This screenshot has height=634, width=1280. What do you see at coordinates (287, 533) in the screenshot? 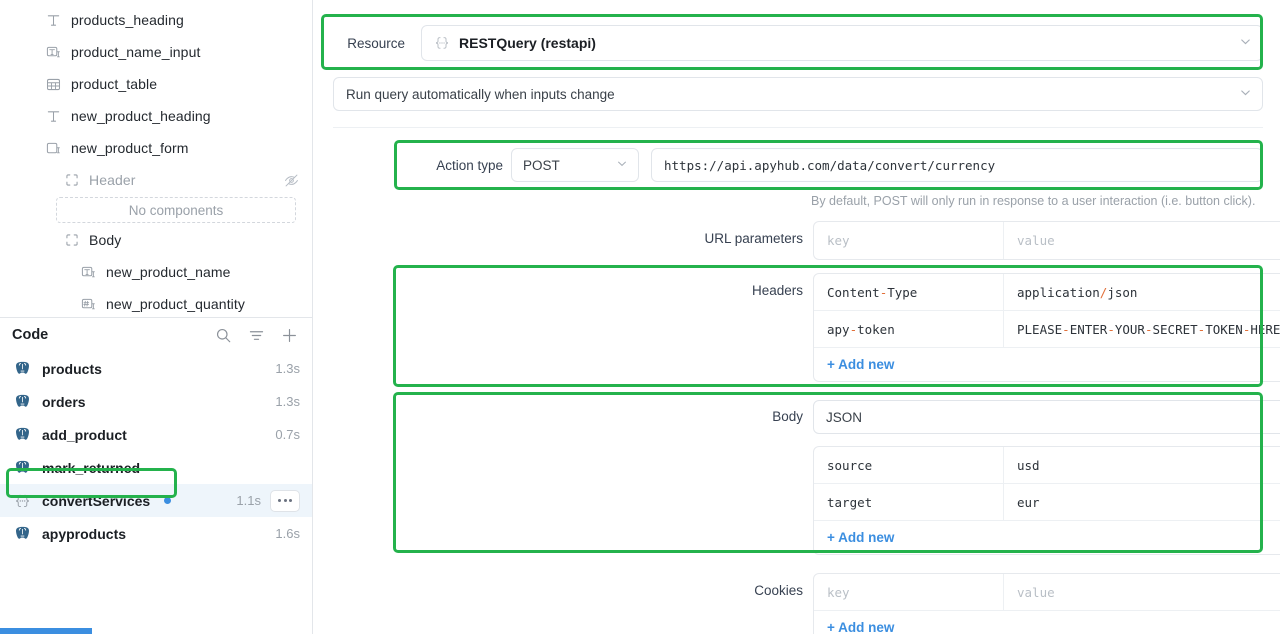
I see `code-item-runtime: 1.6s` at bounding box center [287, 533].